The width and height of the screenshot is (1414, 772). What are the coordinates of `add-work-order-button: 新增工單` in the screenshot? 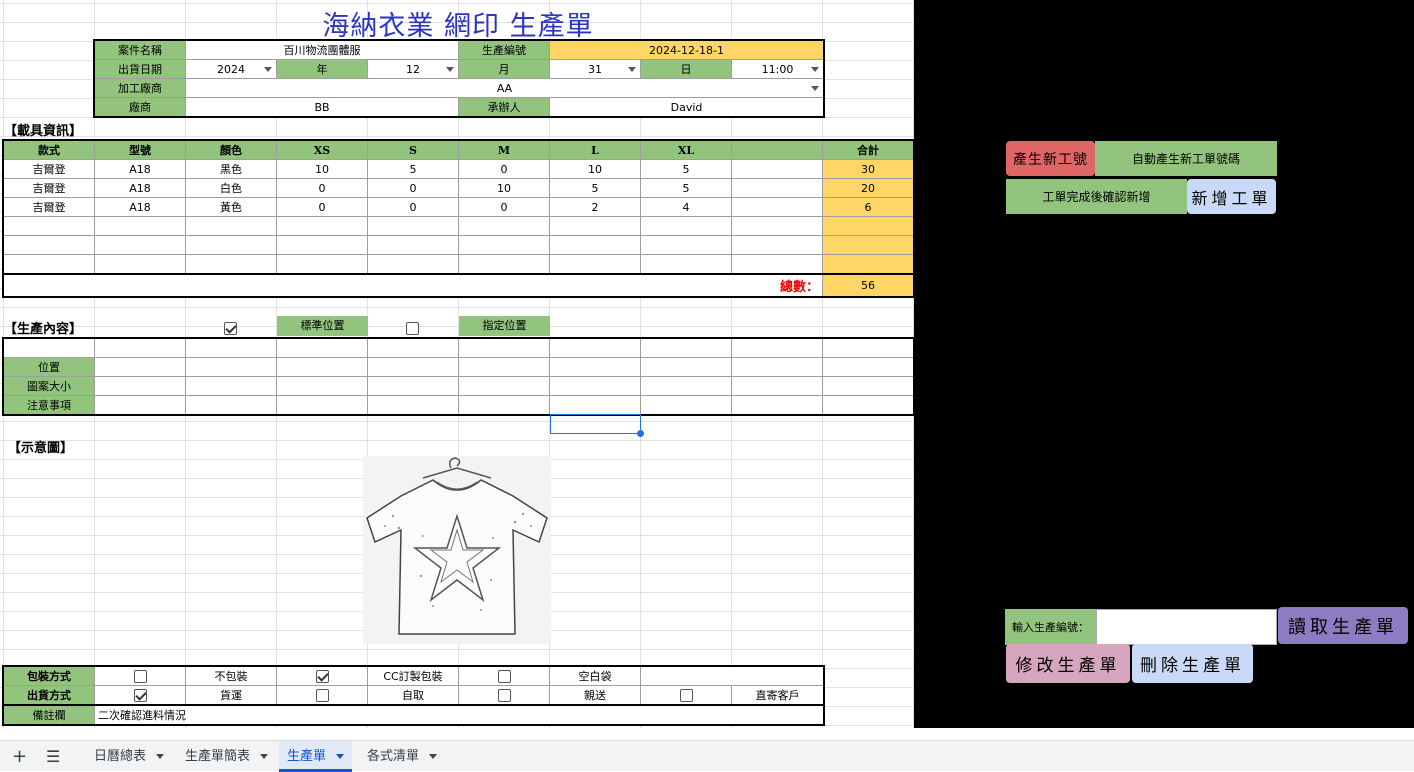 It's located at (1231, 196).